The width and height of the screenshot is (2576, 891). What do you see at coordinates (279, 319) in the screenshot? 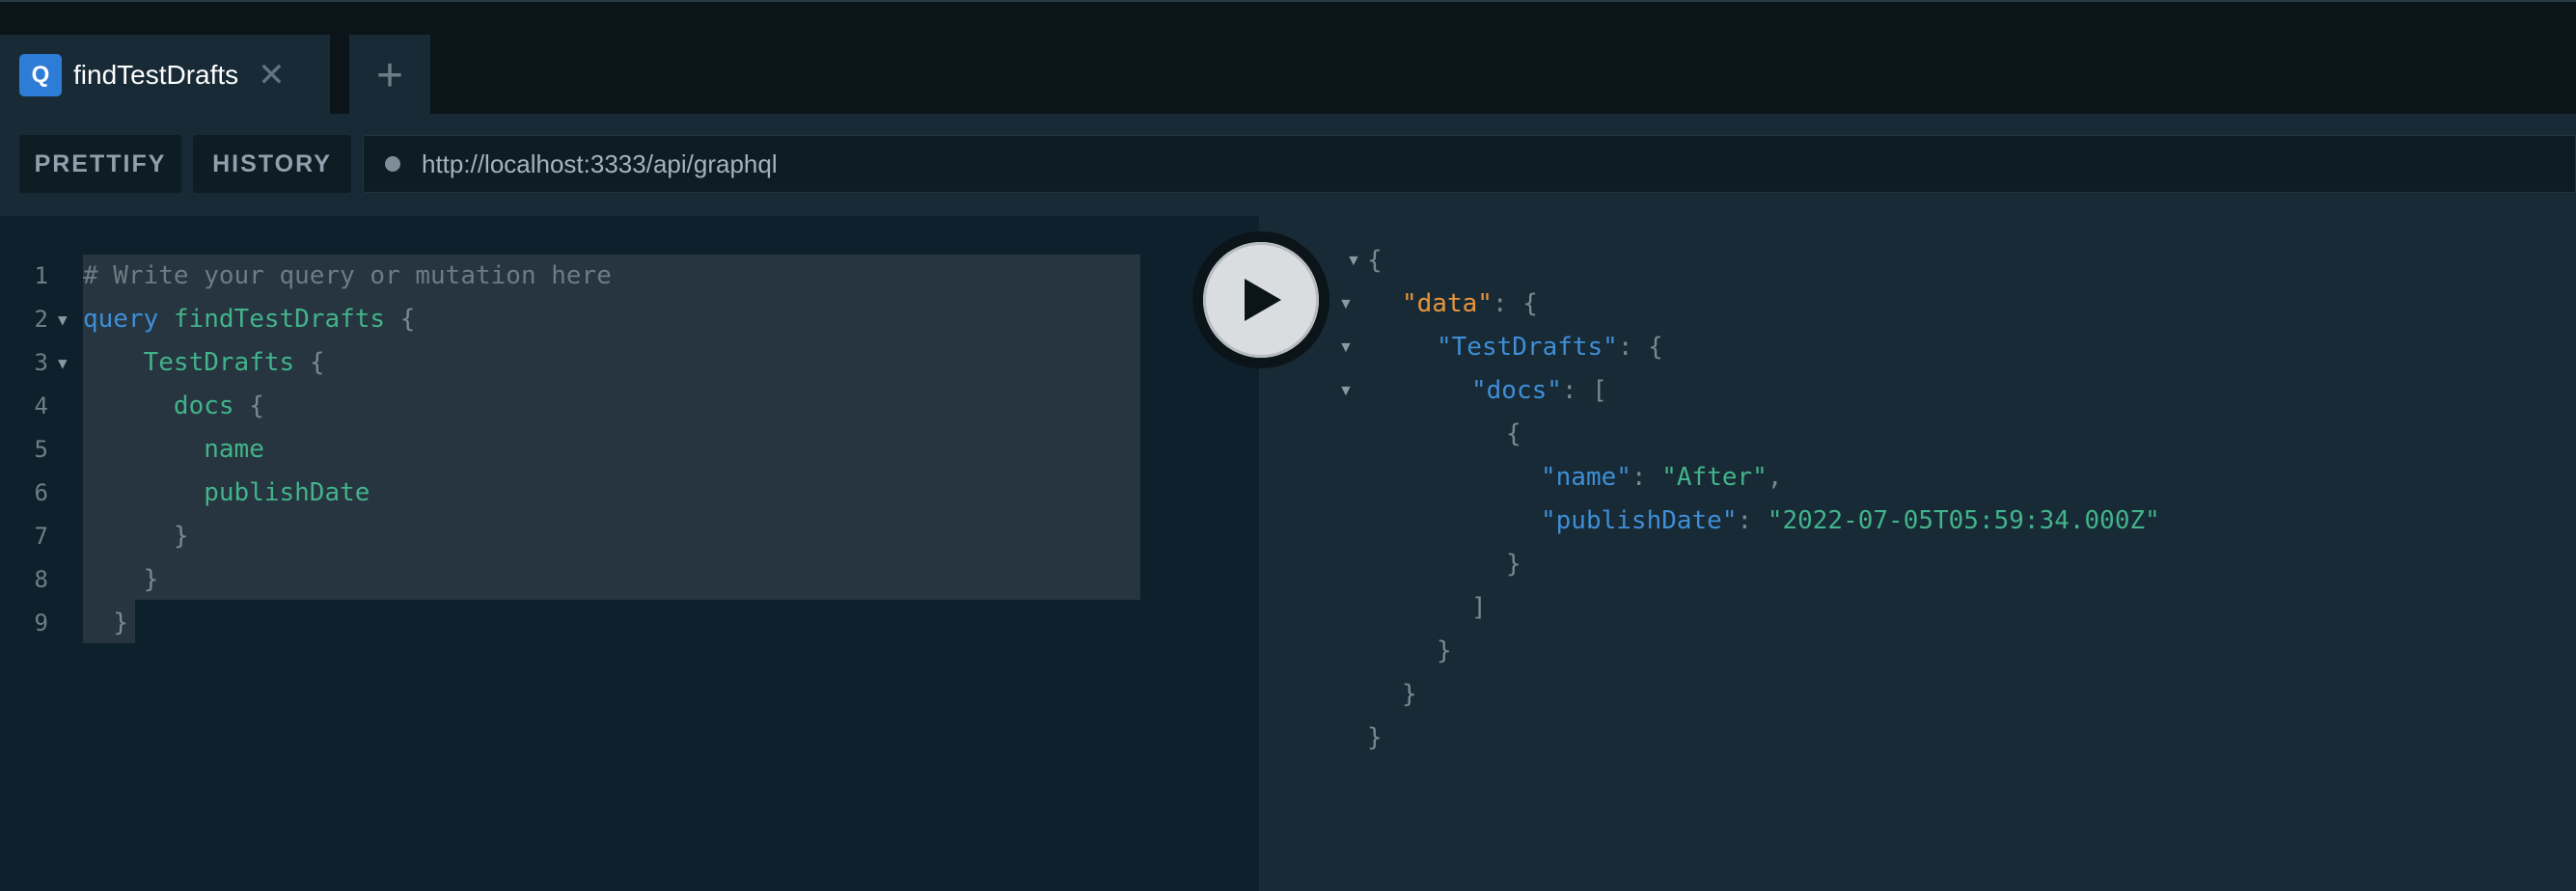
I see `code-token: findTestDrafts` at bounding box center [279, 319].